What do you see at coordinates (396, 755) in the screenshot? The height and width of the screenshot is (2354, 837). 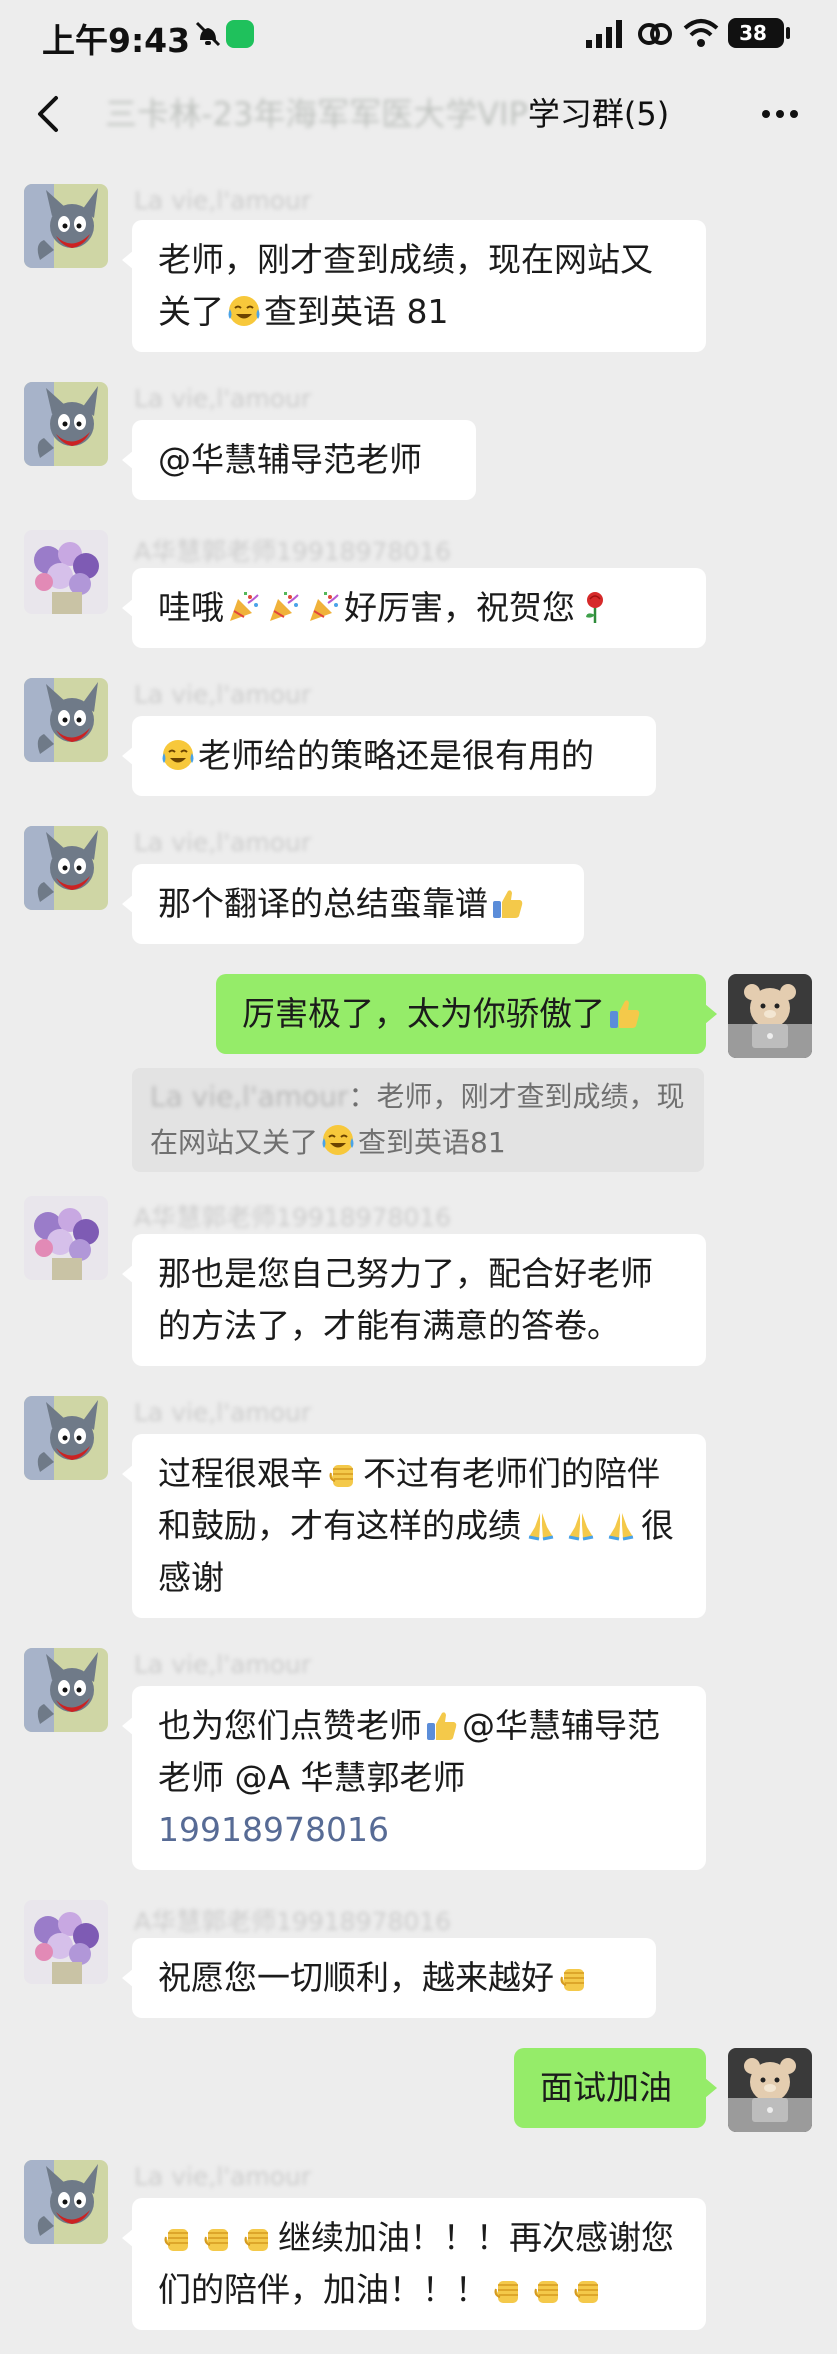 I see `message-text: 老师给的策略还是很有用的` at bounding box center [396, 755].